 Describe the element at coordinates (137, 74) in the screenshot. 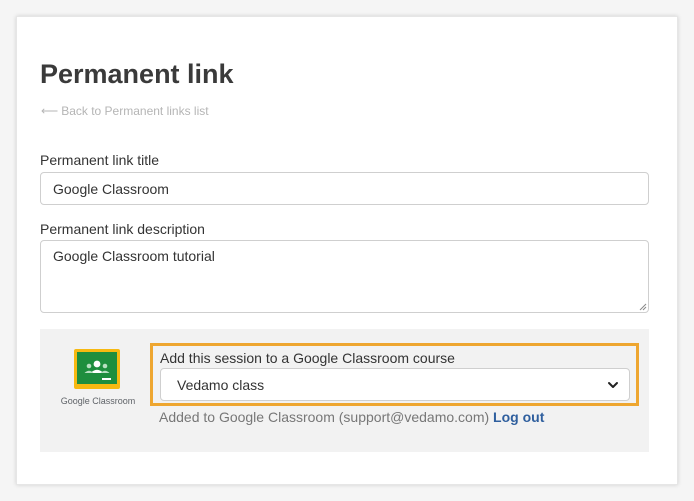

I see `page-title: Permanent link` at that location.